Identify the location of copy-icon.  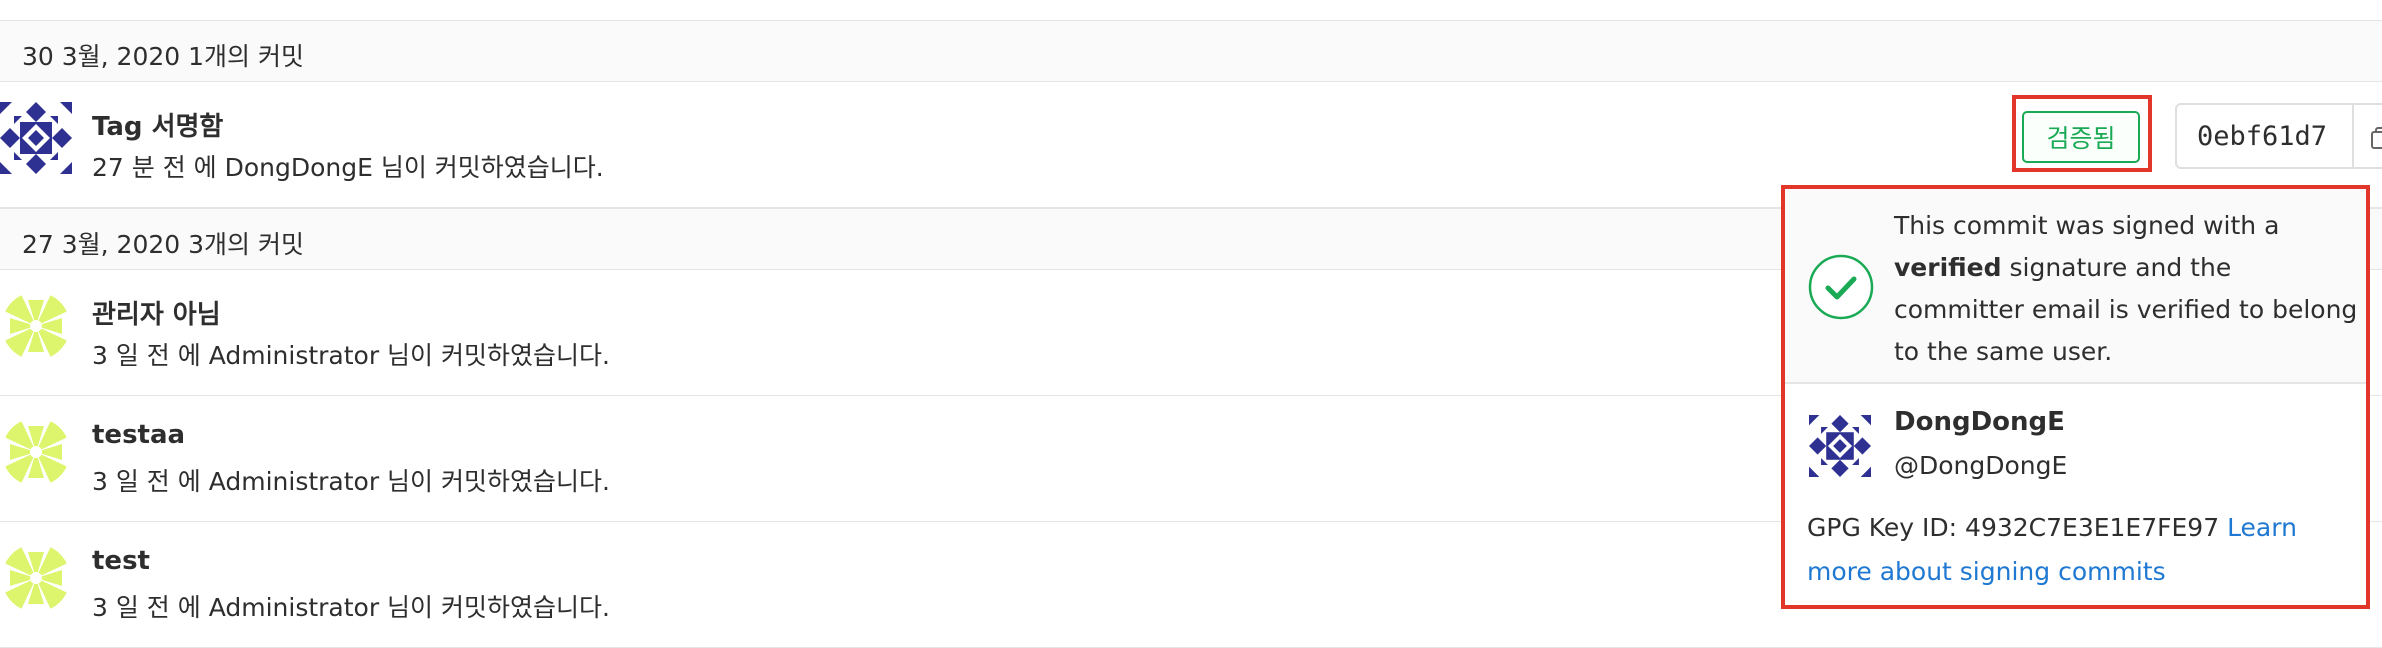
(2376, 138).